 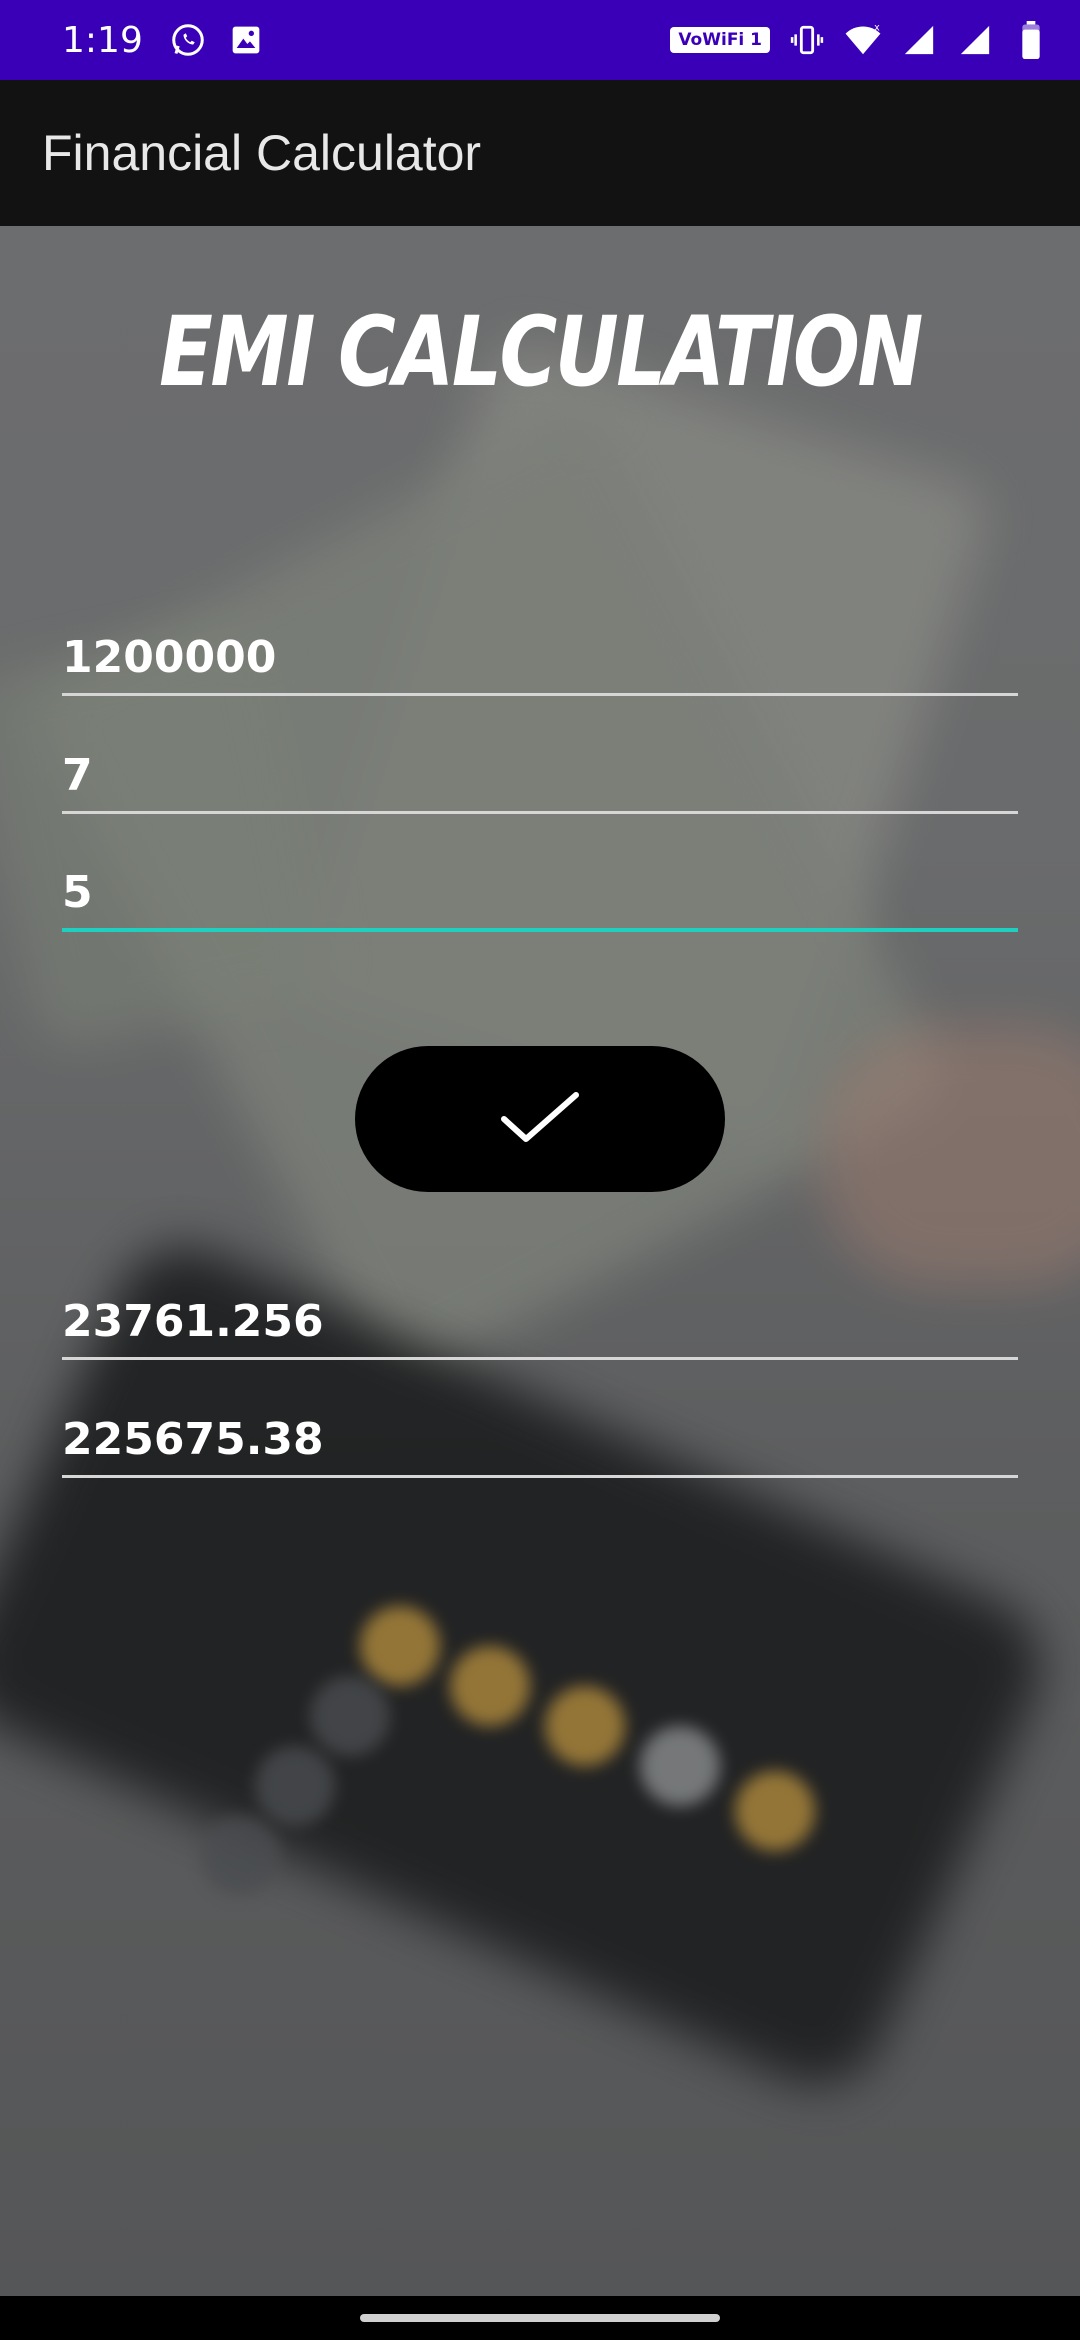 I want to click on vowifi-badge: VoWiFi 1, so click(x=720, y=40).